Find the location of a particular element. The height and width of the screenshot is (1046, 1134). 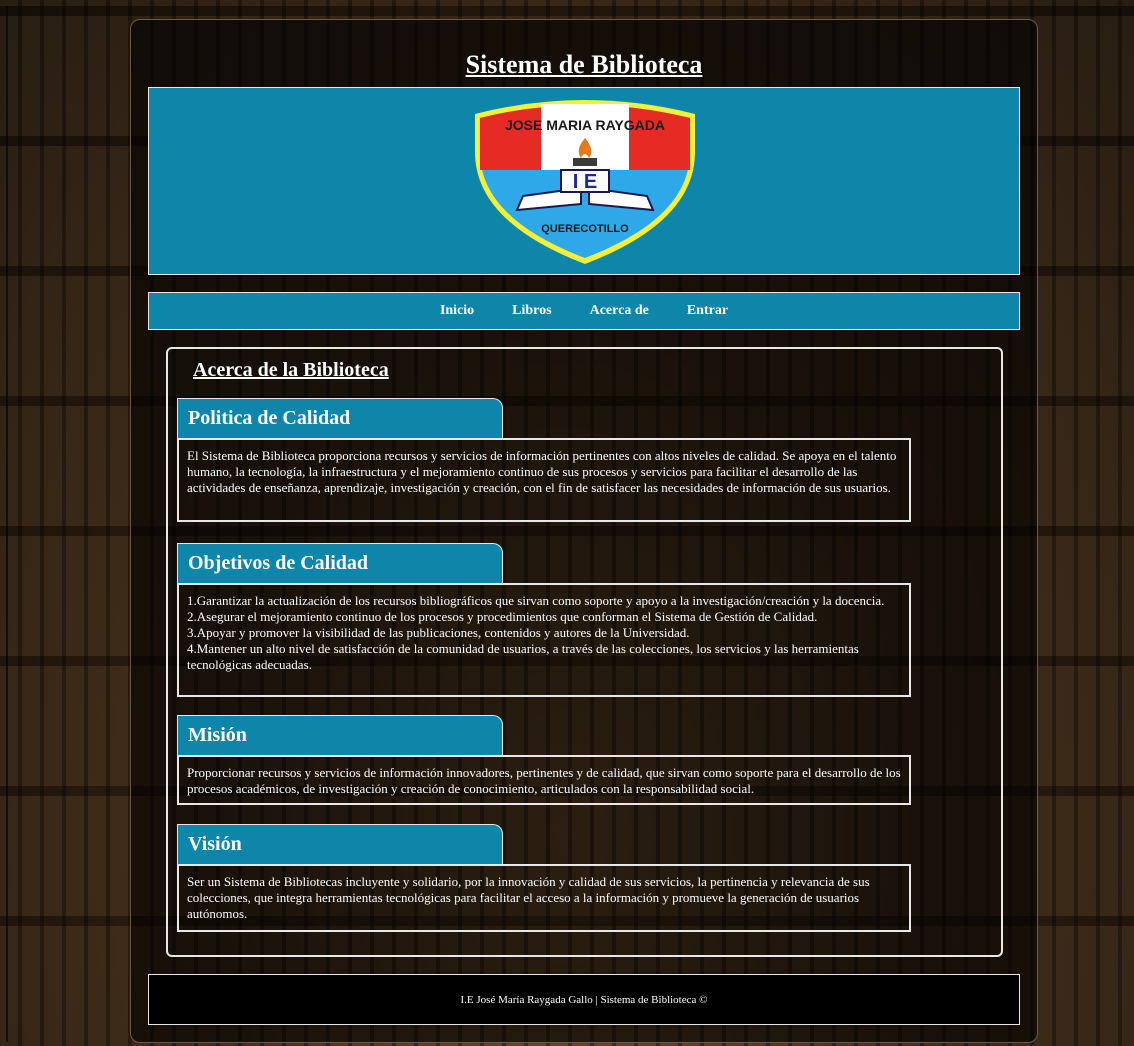

main-nav: Inicio Libros Acerca de Entrar is located at coordinates (584, 311).